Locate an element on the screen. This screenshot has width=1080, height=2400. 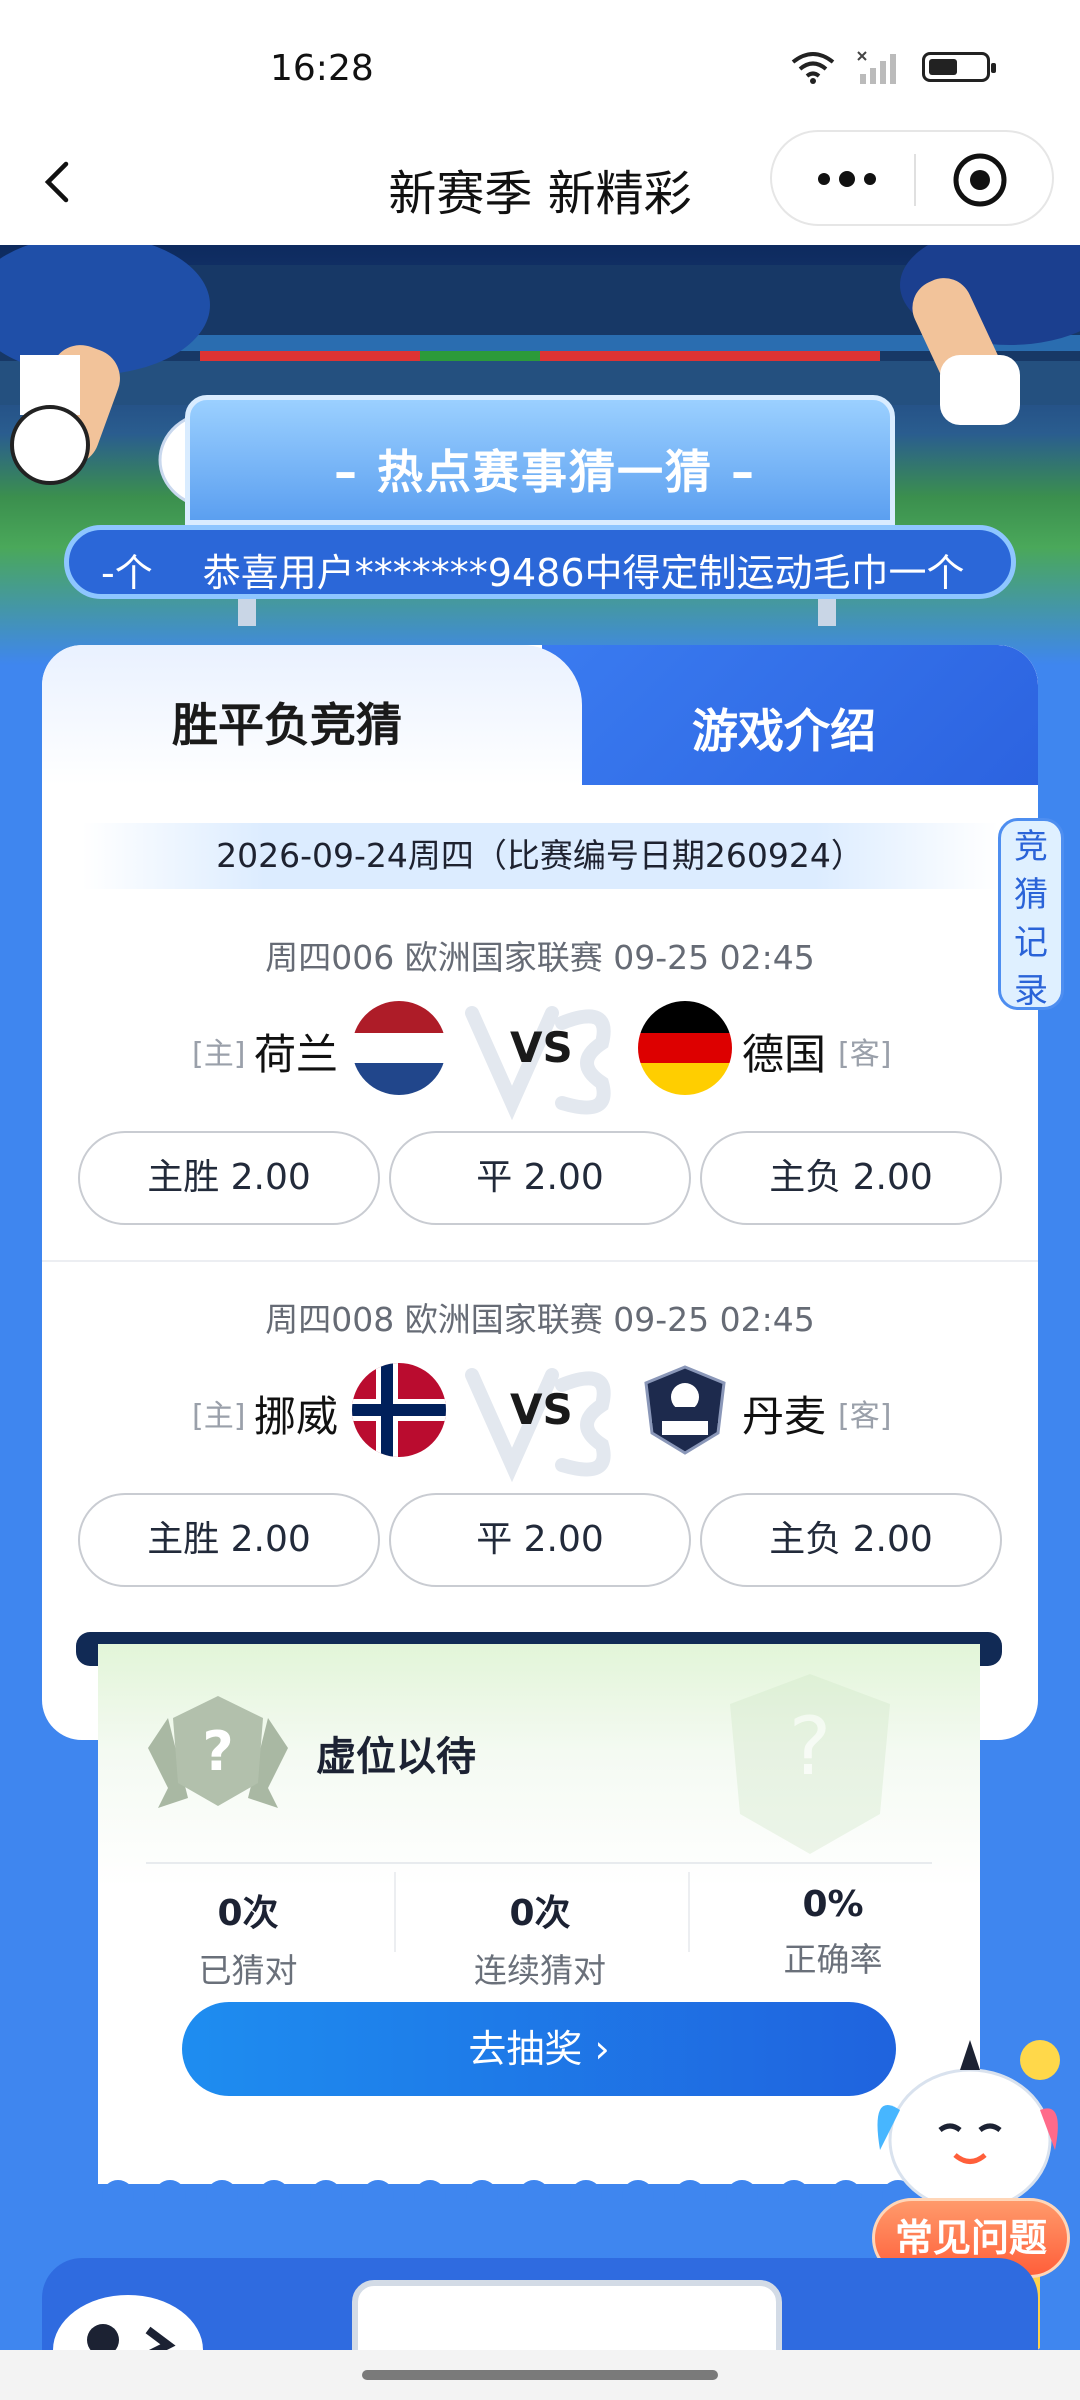
board-post-right is located at coordinates (827, 612).